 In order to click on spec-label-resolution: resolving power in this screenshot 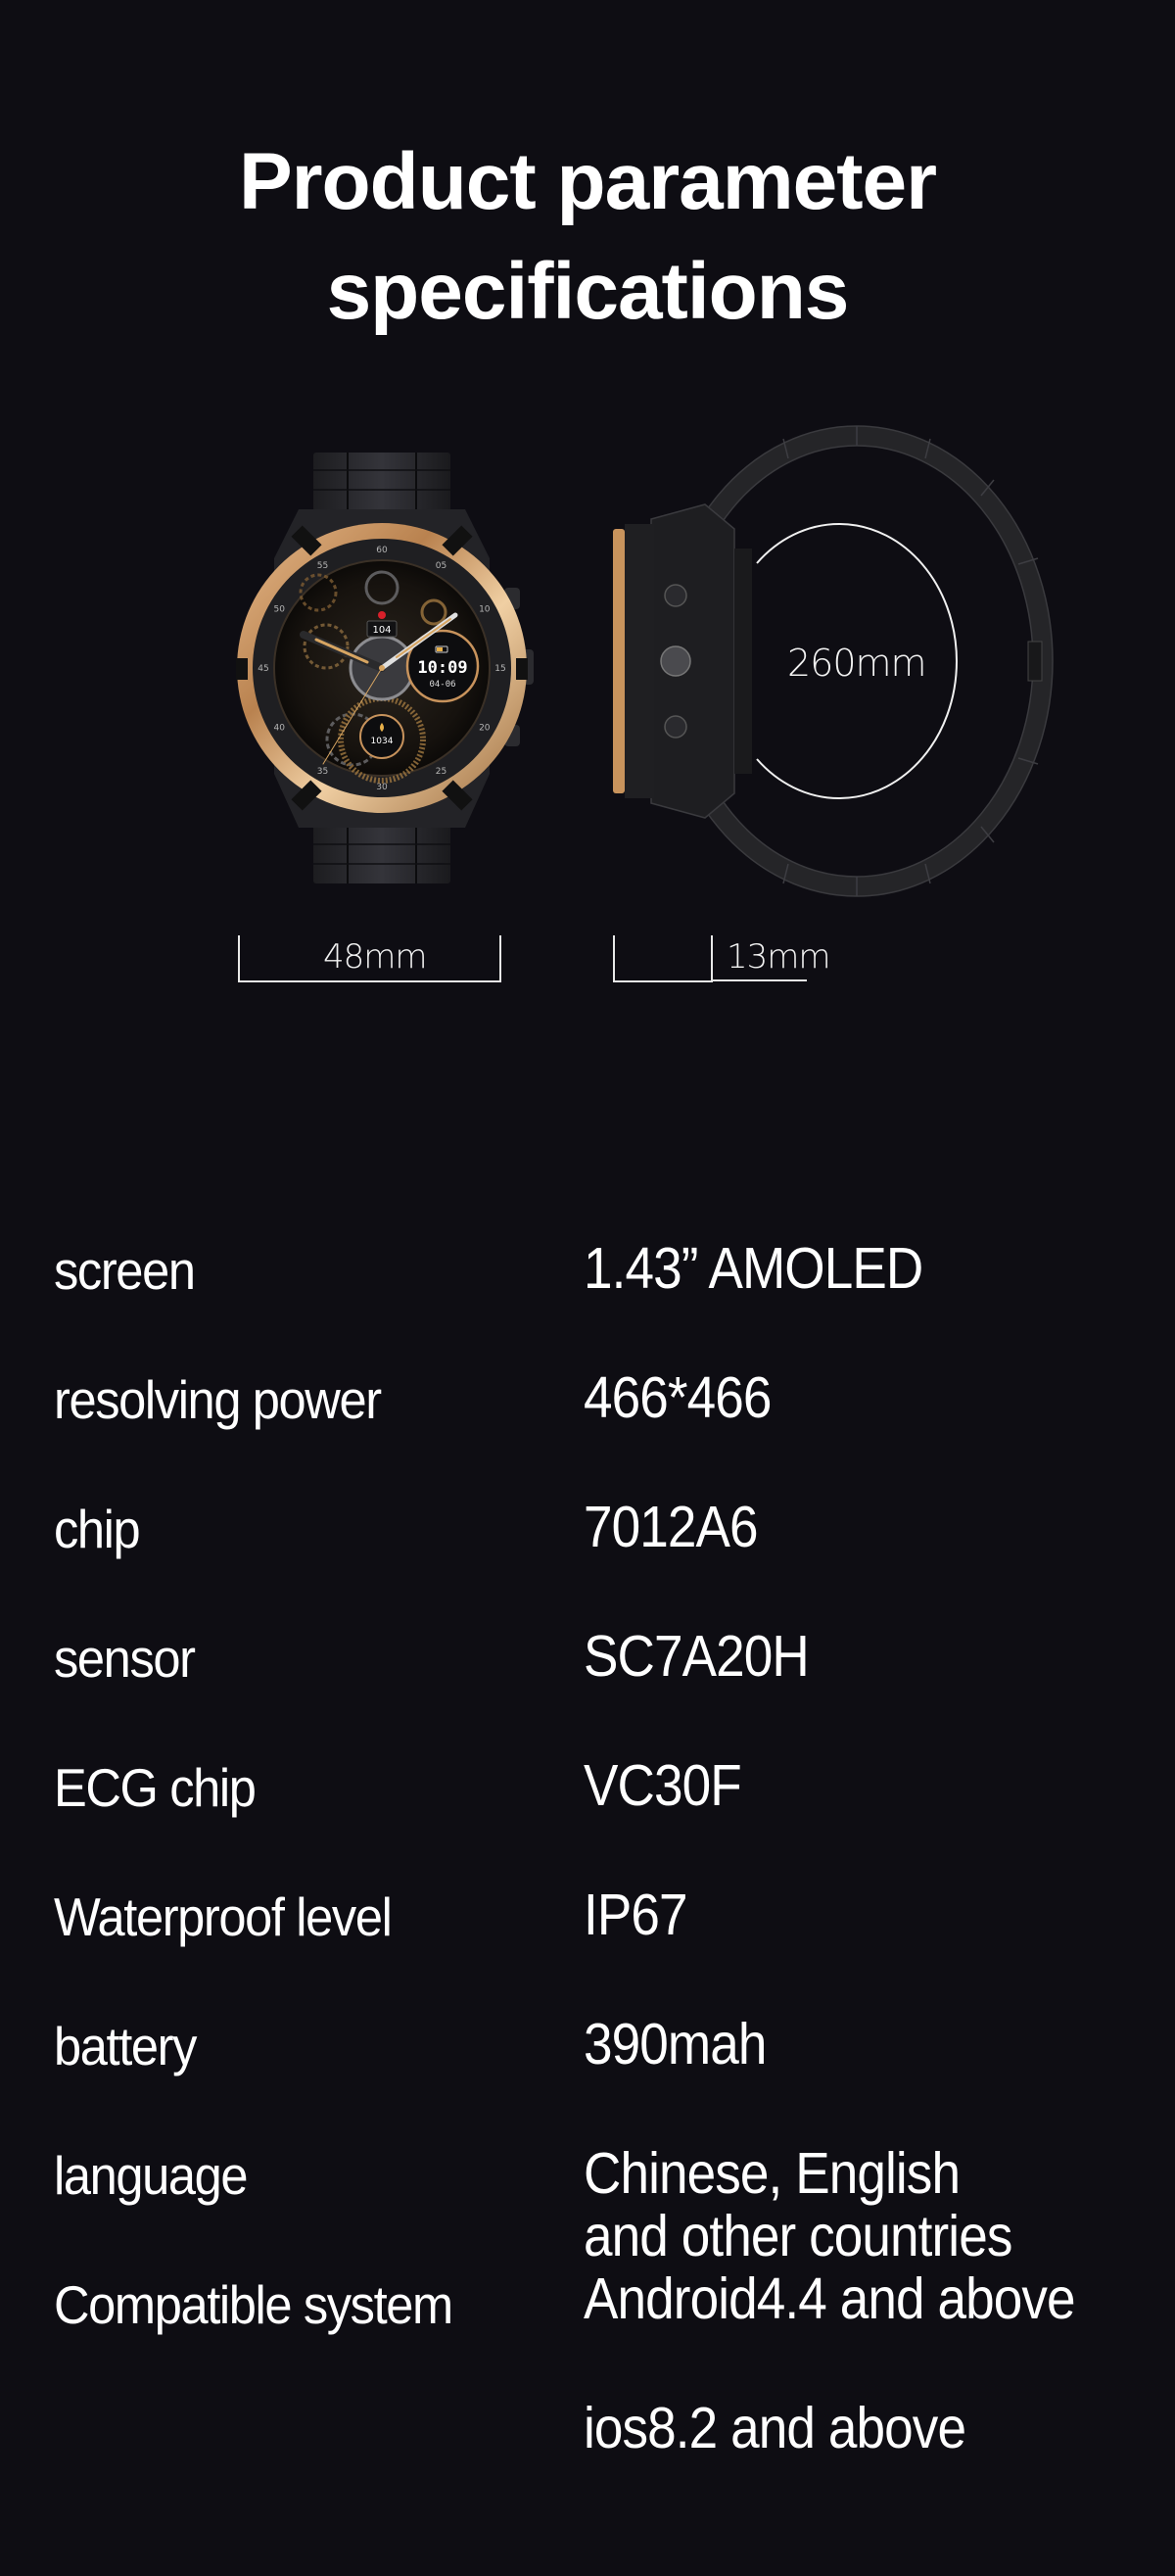, I will do `click(218, 1399)`.